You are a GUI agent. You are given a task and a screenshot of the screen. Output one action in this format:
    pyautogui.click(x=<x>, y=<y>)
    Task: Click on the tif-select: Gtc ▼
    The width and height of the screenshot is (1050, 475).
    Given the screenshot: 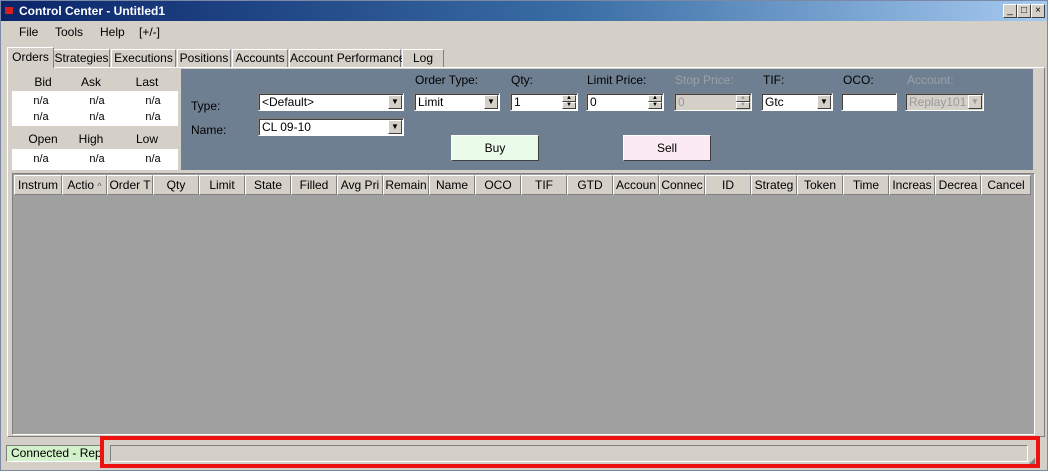 What is the action you would take?
    pyautogui.click(x=797, y=102)
    